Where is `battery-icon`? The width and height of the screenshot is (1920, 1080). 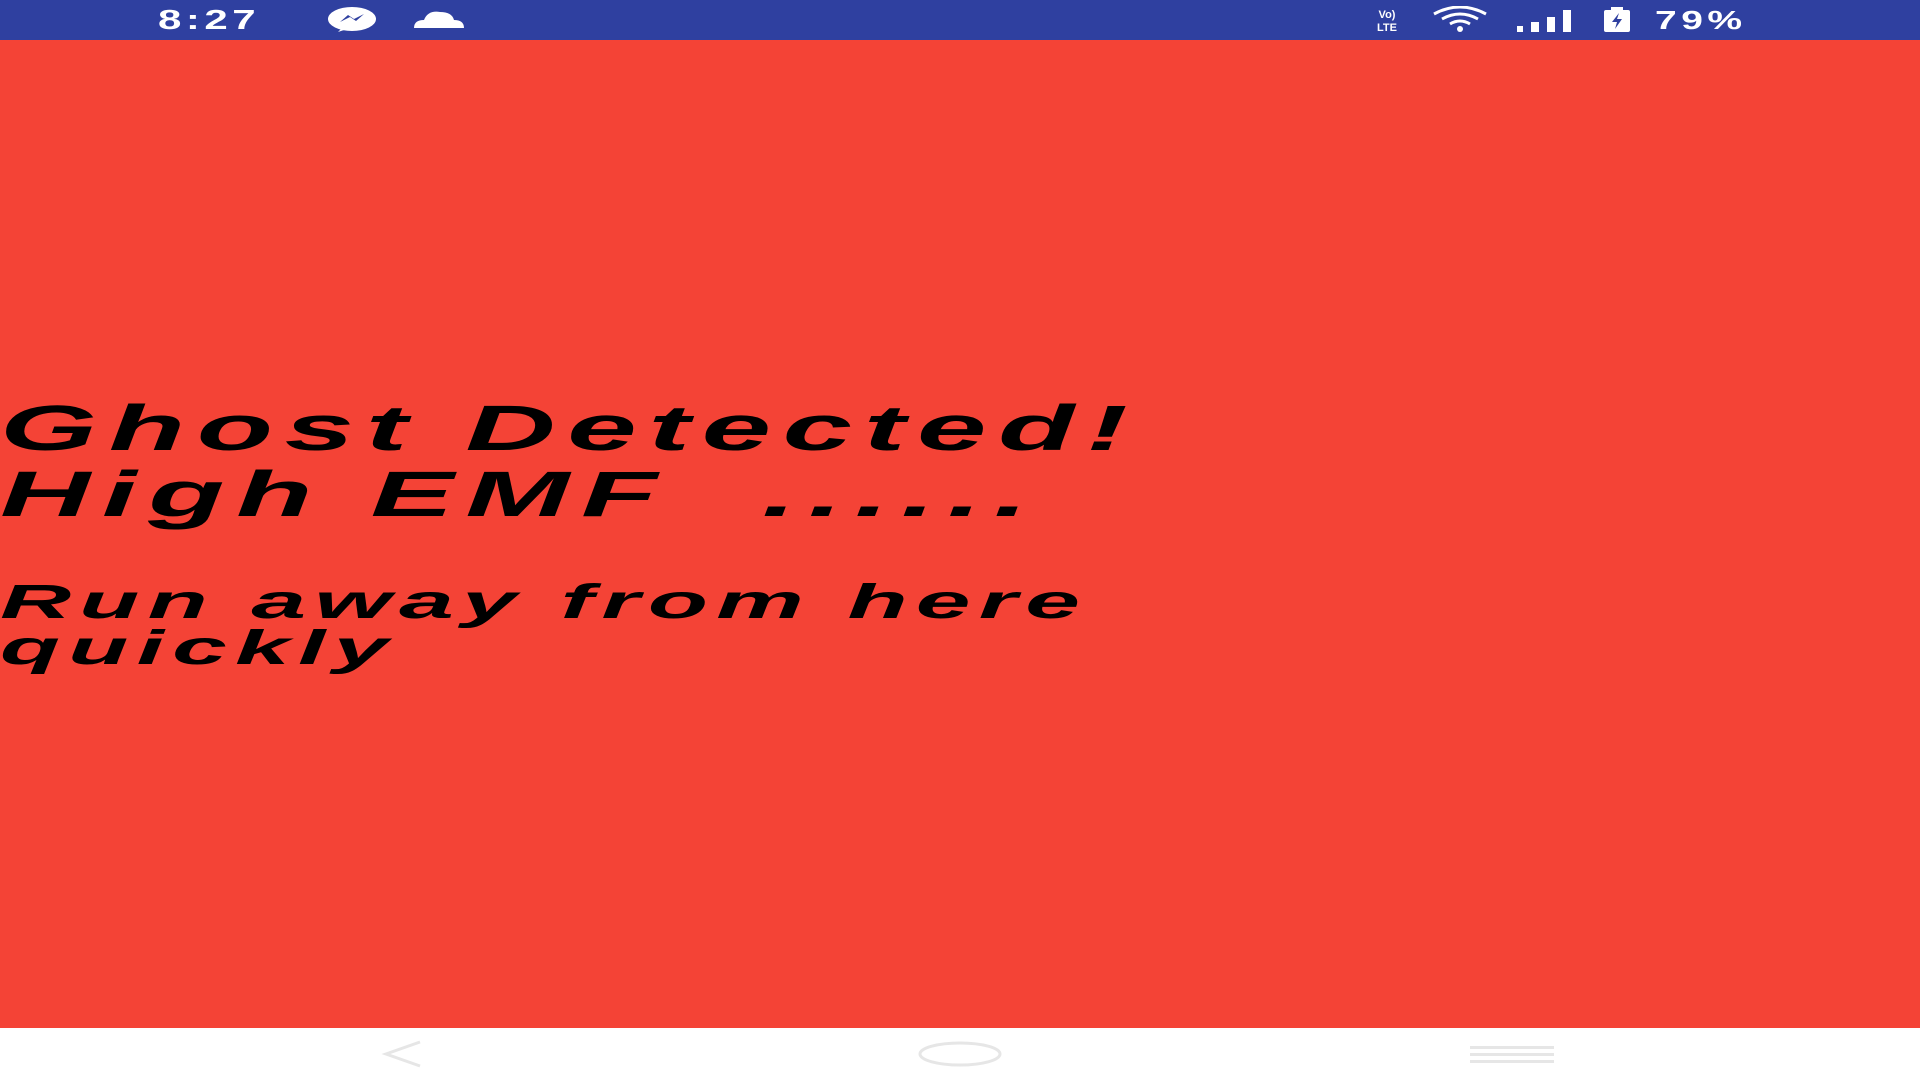 battery-icon is located at coordinates (1617, 20).